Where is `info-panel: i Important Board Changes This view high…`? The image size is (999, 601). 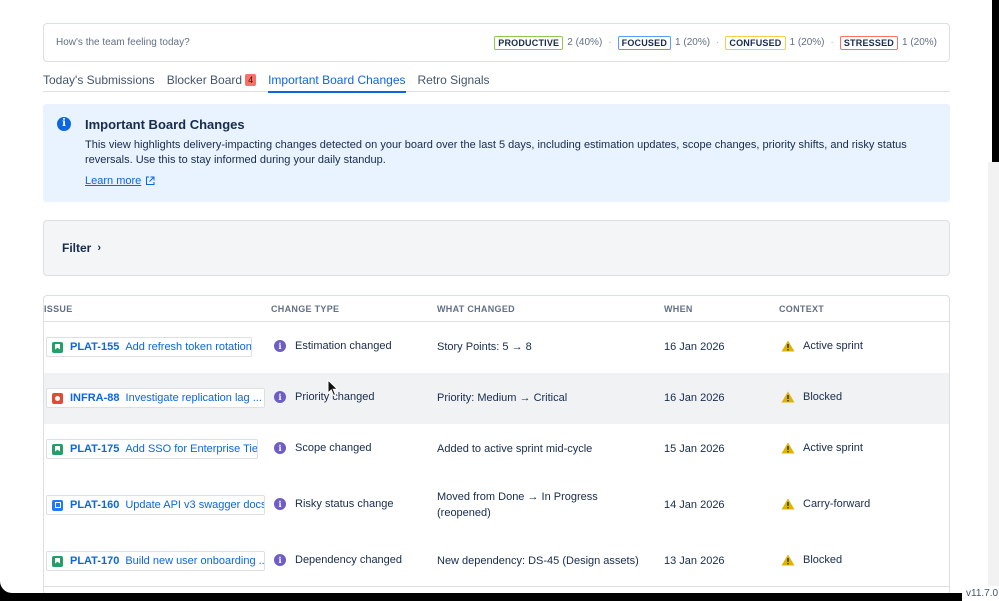 info-panel: i Important Board Changes This view high… is located at coordinates (496, 153).